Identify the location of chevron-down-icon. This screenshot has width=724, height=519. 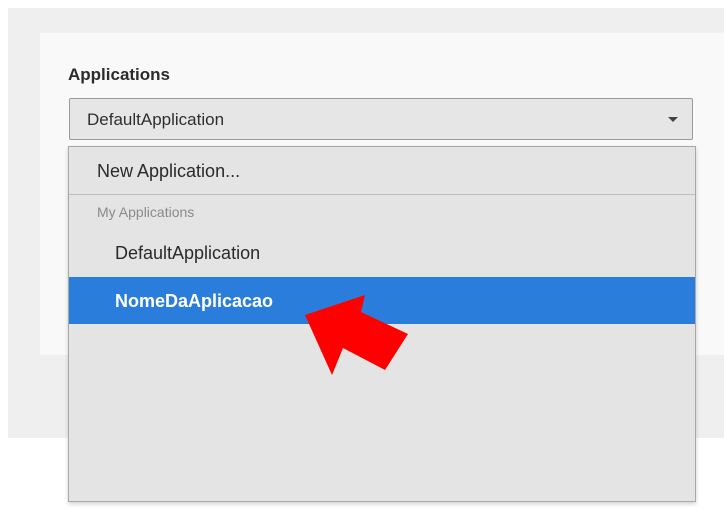
(673, 119).